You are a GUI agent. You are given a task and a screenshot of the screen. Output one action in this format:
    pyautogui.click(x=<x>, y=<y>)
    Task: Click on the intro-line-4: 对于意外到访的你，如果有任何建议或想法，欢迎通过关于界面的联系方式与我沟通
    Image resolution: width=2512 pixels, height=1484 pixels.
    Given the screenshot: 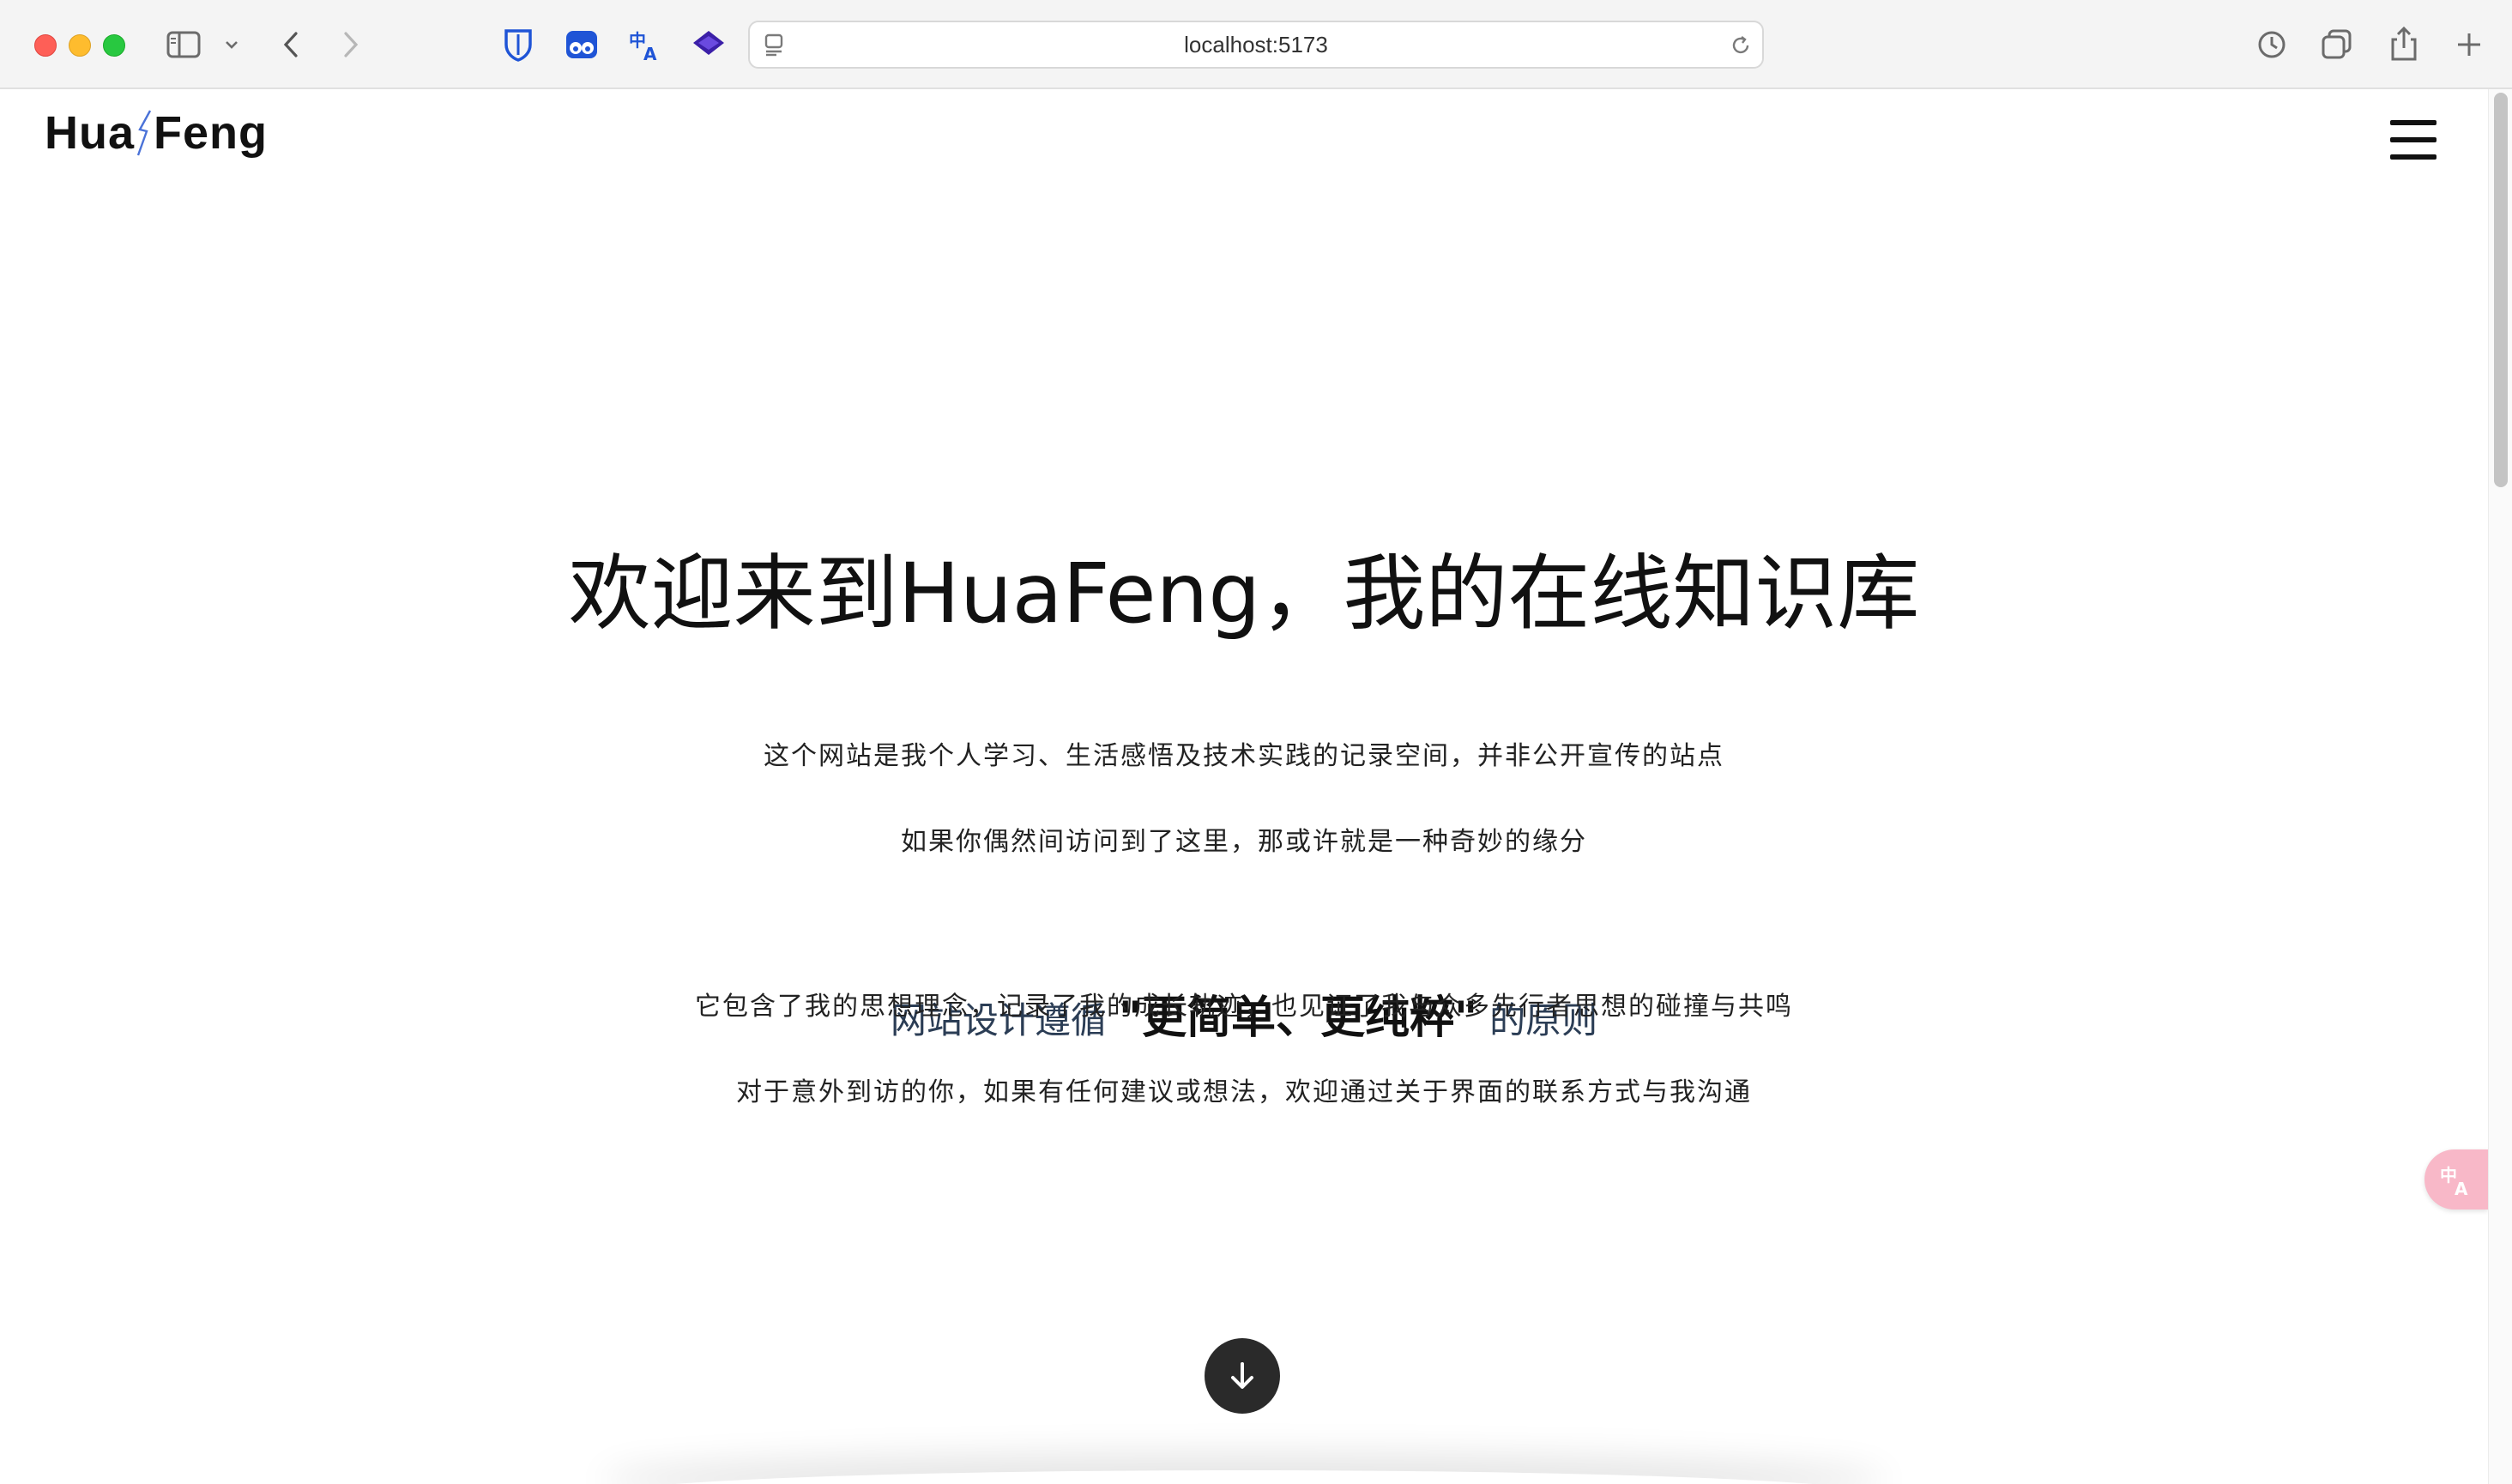 What is the action you would take?
    pyautogui.click(x=1244, y=1092)
    